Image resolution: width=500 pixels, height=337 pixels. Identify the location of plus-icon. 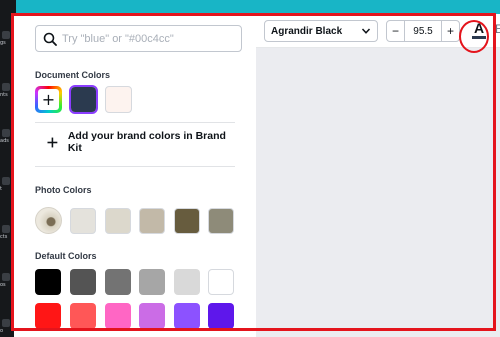
(52, 142).